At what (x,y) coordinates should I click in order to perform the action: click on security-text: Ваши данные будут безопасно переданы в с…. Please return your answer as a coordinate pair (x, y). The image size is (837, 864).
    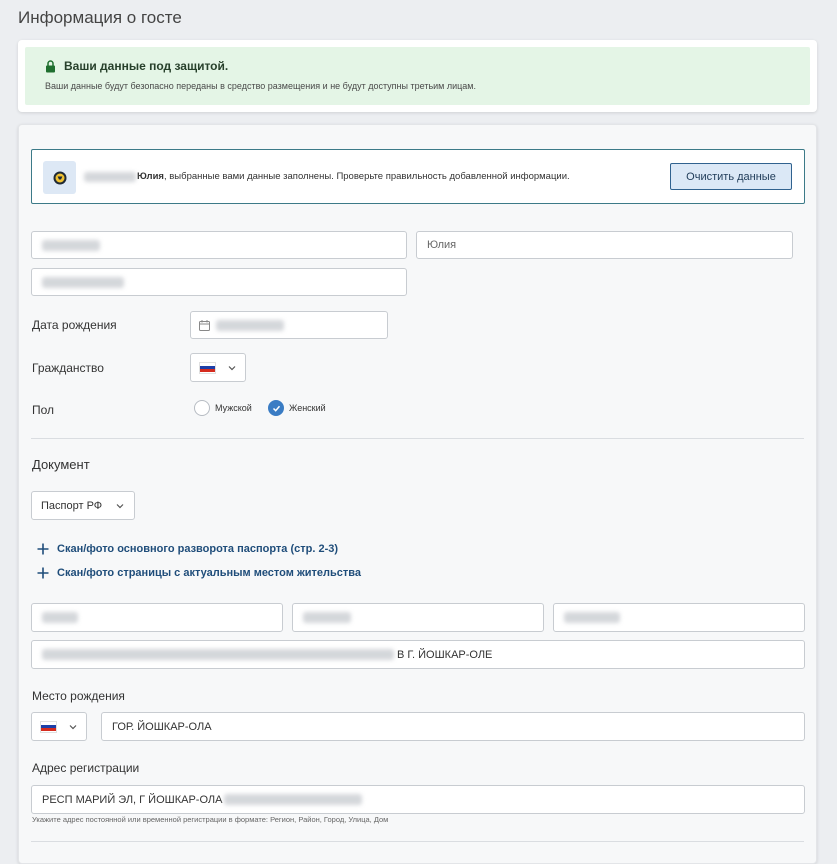
    Looking at the image, I should click on (260, 86).